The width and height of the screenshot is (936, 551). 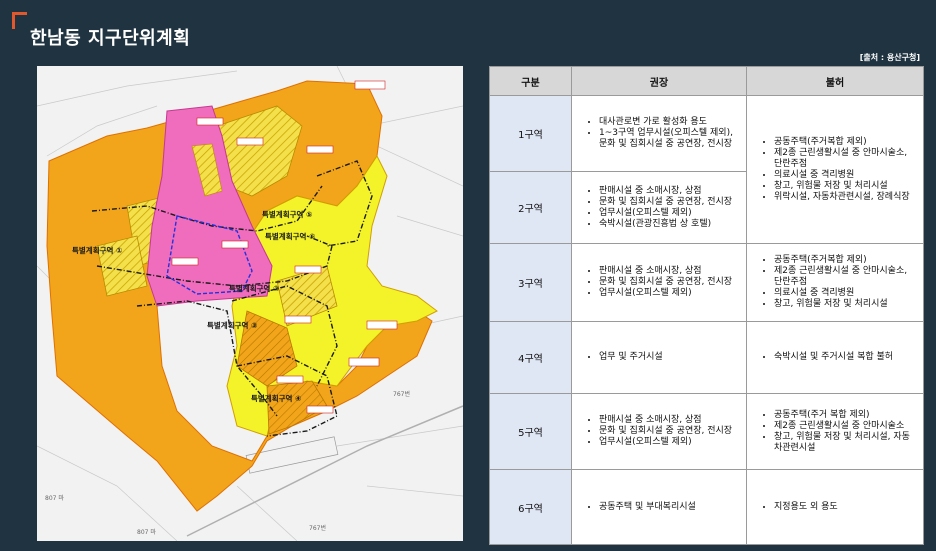 I want to click on table-header-row: 구분 권장 불허, so click(x=706, y=81).